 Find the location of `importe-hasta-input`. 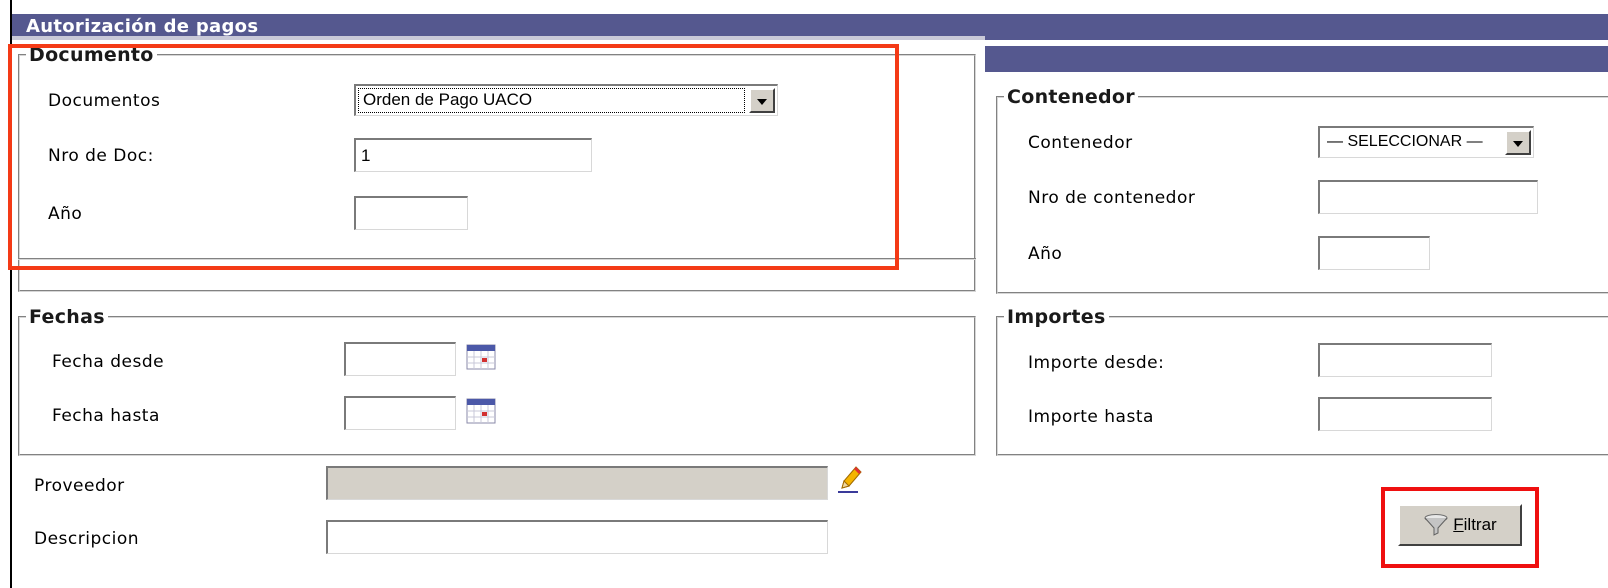

importe-hasta-input is located at coordinates (1405, 414).